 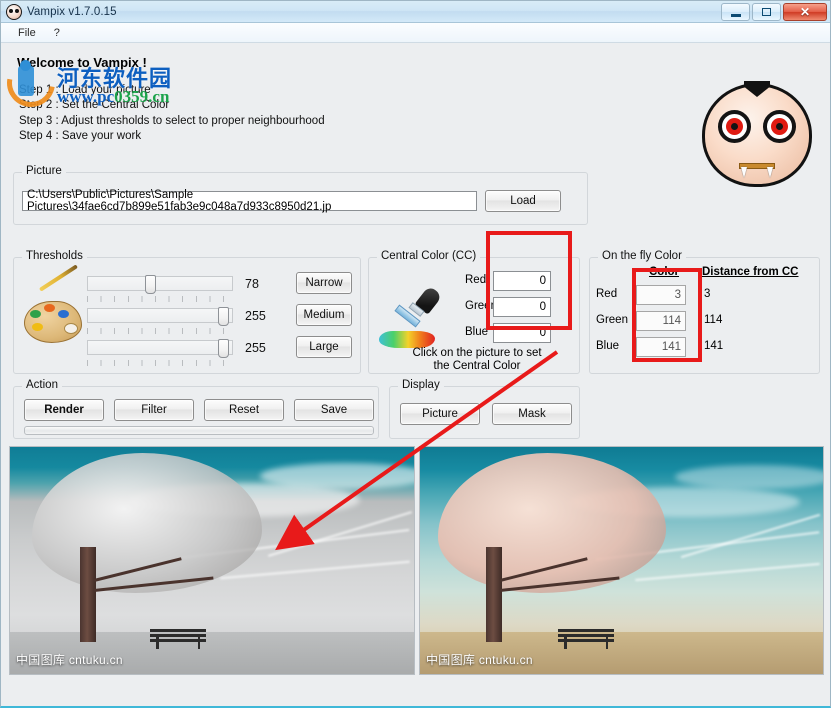 I want to click on otf-distance-blue: 141, so click(x=714, y=346).